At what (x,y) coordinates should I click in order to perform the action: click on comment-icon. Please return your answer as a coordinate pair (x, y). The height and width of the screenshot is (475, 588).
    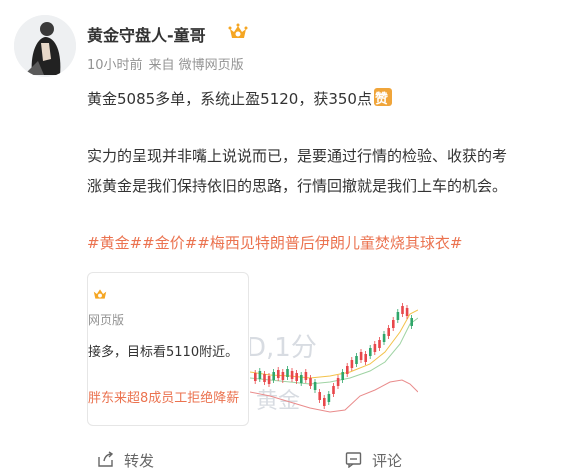
    Looking at the image, I should click on (353, 460).